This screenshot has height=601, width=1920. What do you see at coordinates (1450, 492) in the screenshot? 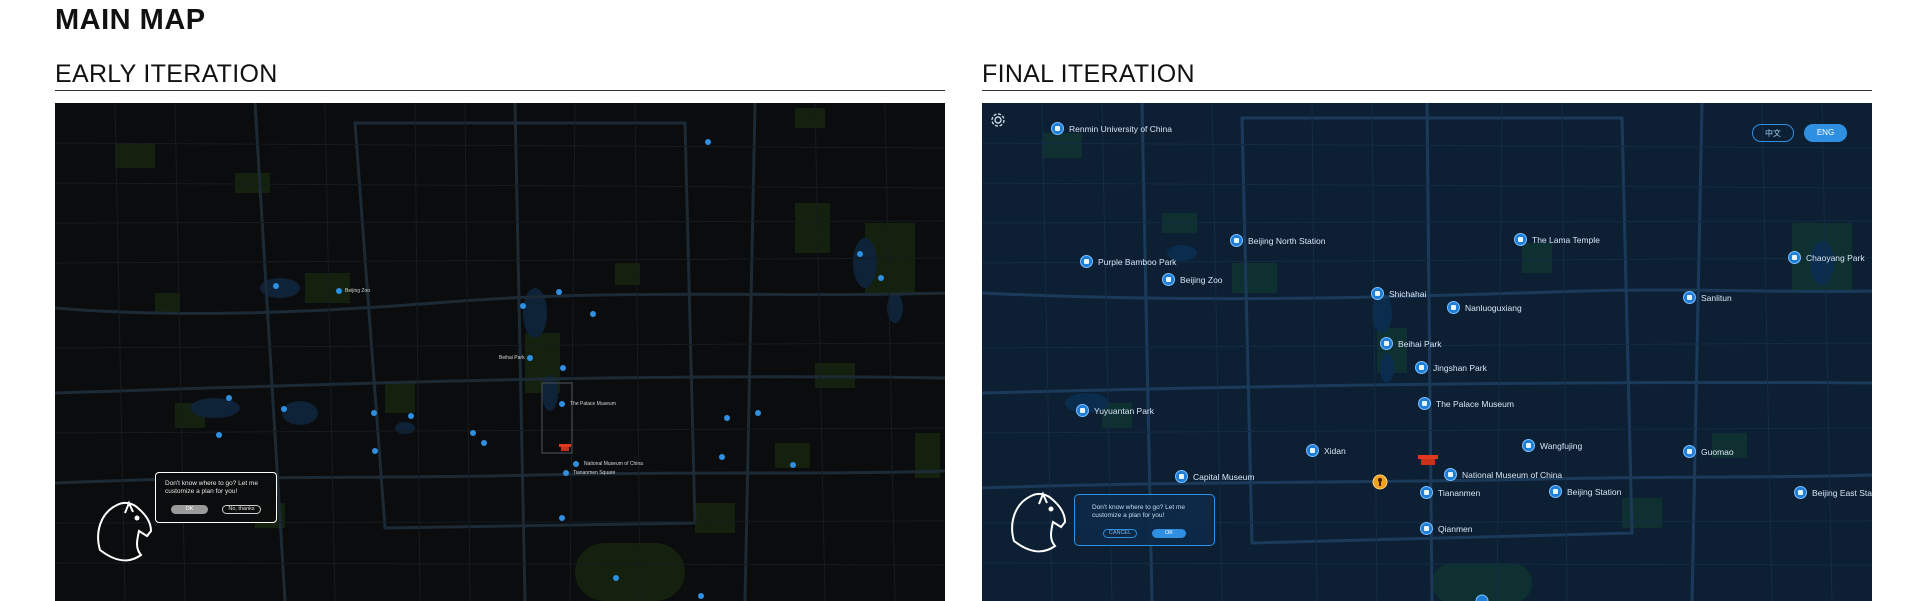
I see `poi-tiananmen: Tiananmen` at bounding box center [1450, 492].